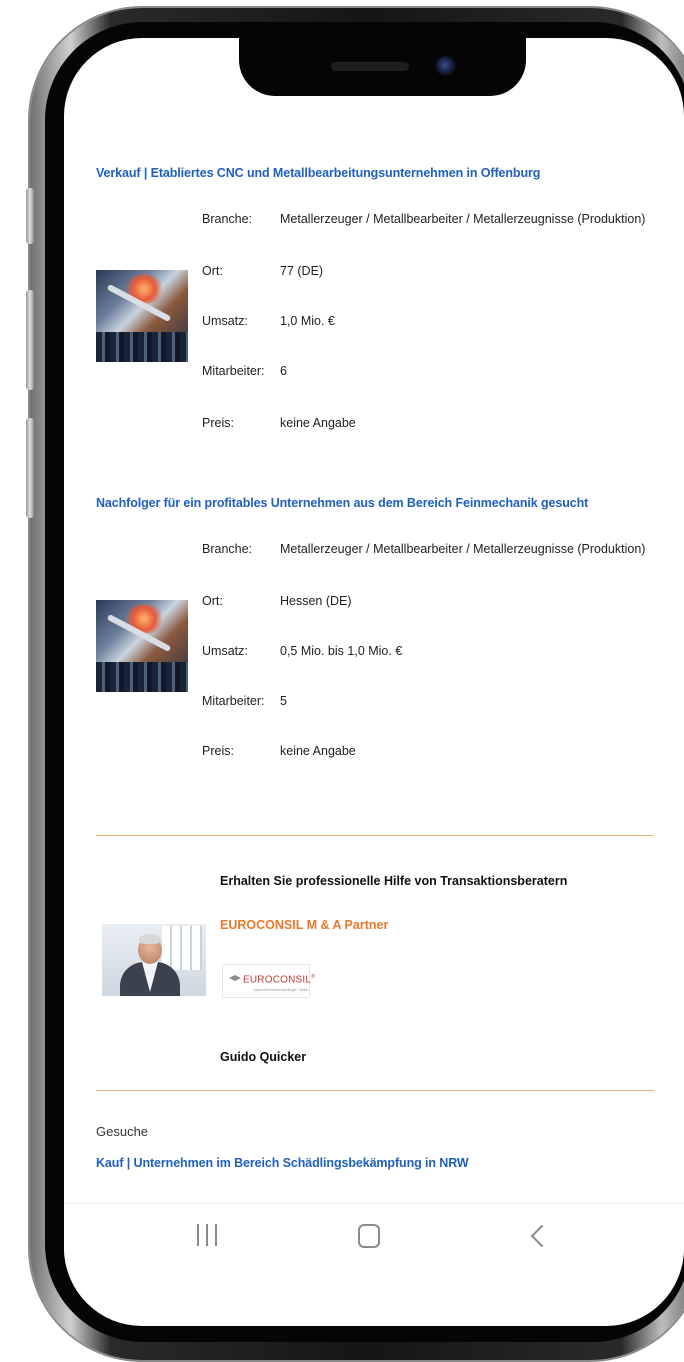 This screenshot has height=1362, width=684. Describe the element at coordinates (279, 980) in the screenshot. I see `logo-text: EUROCONSIL®` at that location.